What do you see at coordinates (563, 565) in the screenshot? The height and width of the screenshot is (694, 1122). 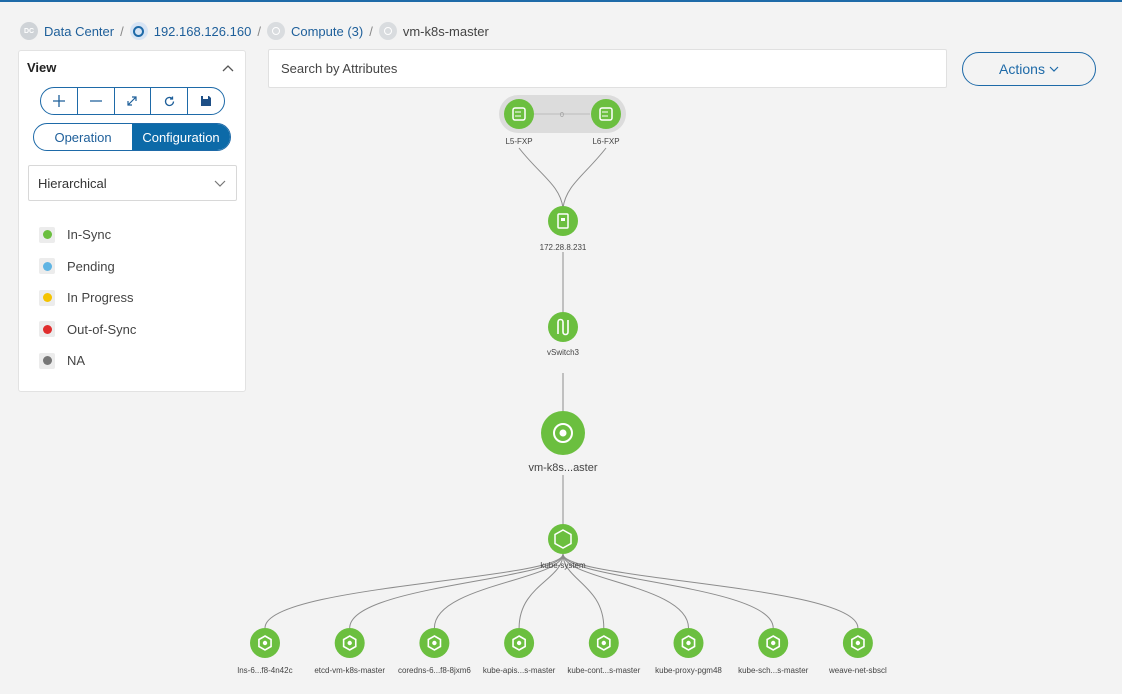 I see `node-label: kube-system` at bounding box center [563, 565].